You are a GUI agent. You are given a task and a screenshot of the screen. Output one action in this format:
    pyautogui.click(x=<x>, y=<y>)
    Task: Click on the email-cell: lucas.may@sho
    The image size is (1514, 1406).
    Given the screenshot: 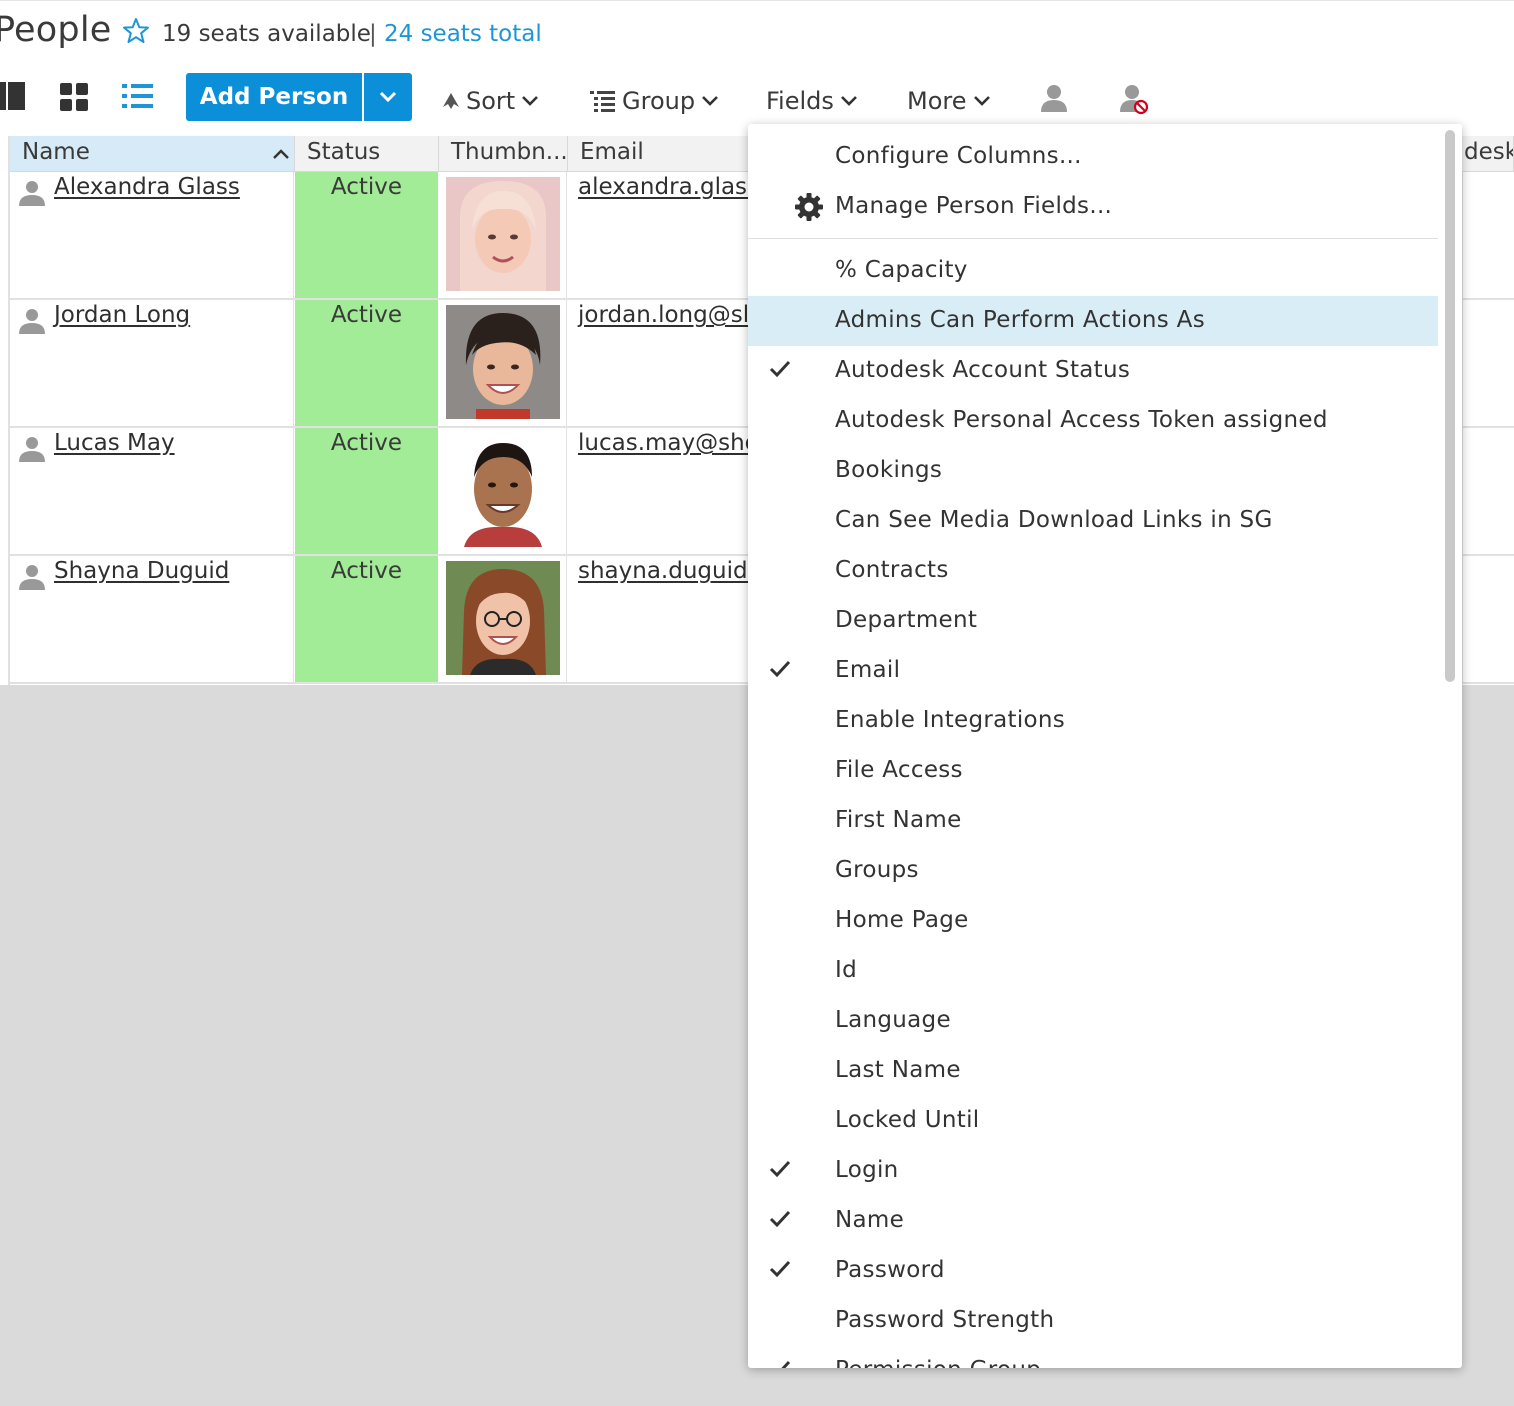 What is the action you would take?
    pyautogui.click(x=663, y=491)
    